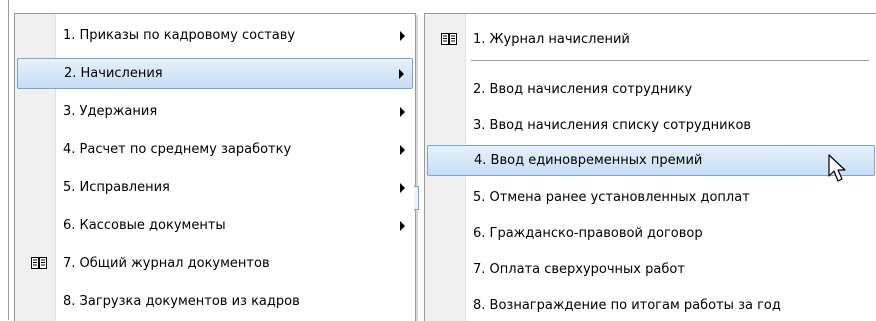 The image size is (876, 321). What do you see at coordinates (177, 149) in the screenshot?
I see `menu-item-label: 4. Расчет по среднему заработку` at bounding box center [177, 149].